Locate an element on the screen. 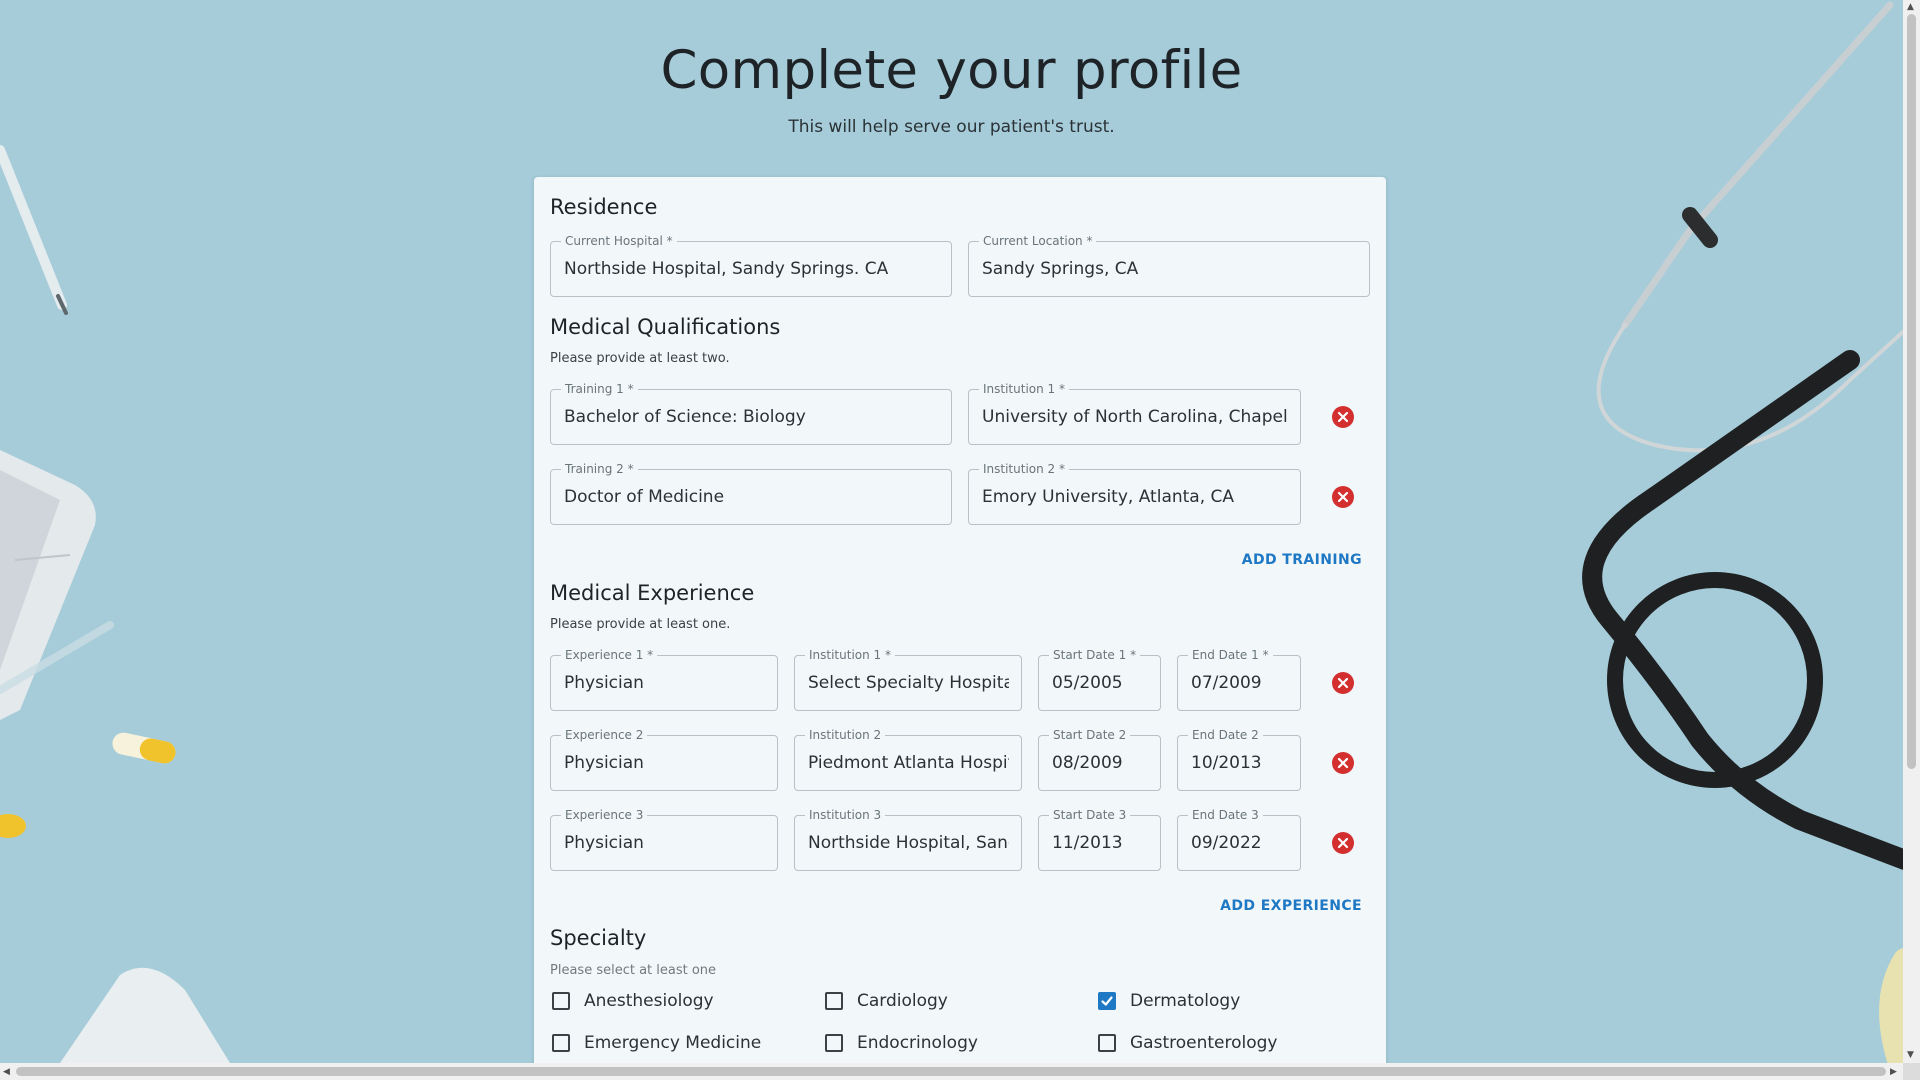  remove-experience-2-button is located at coordinates (1343, 763).